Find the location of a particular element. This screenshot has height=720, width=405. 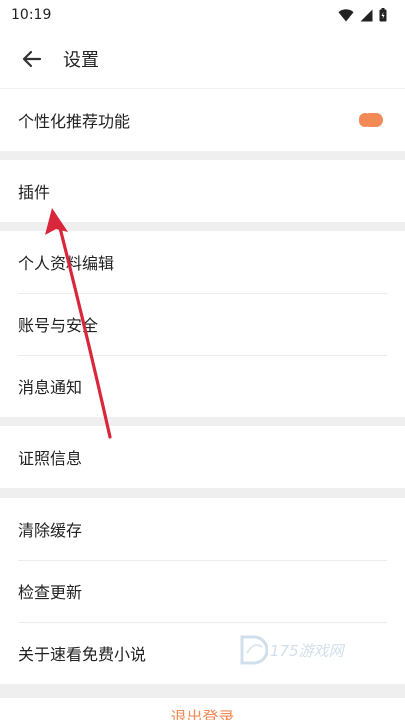

app-bar: 设置 is located at coordinates (202, 59).